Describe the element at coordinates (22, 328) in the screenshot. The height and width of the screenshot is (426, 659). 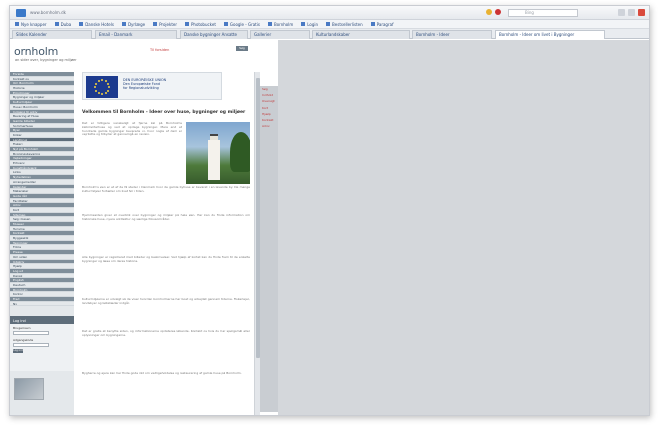
I see `username-label: Brugernavn` at that location.